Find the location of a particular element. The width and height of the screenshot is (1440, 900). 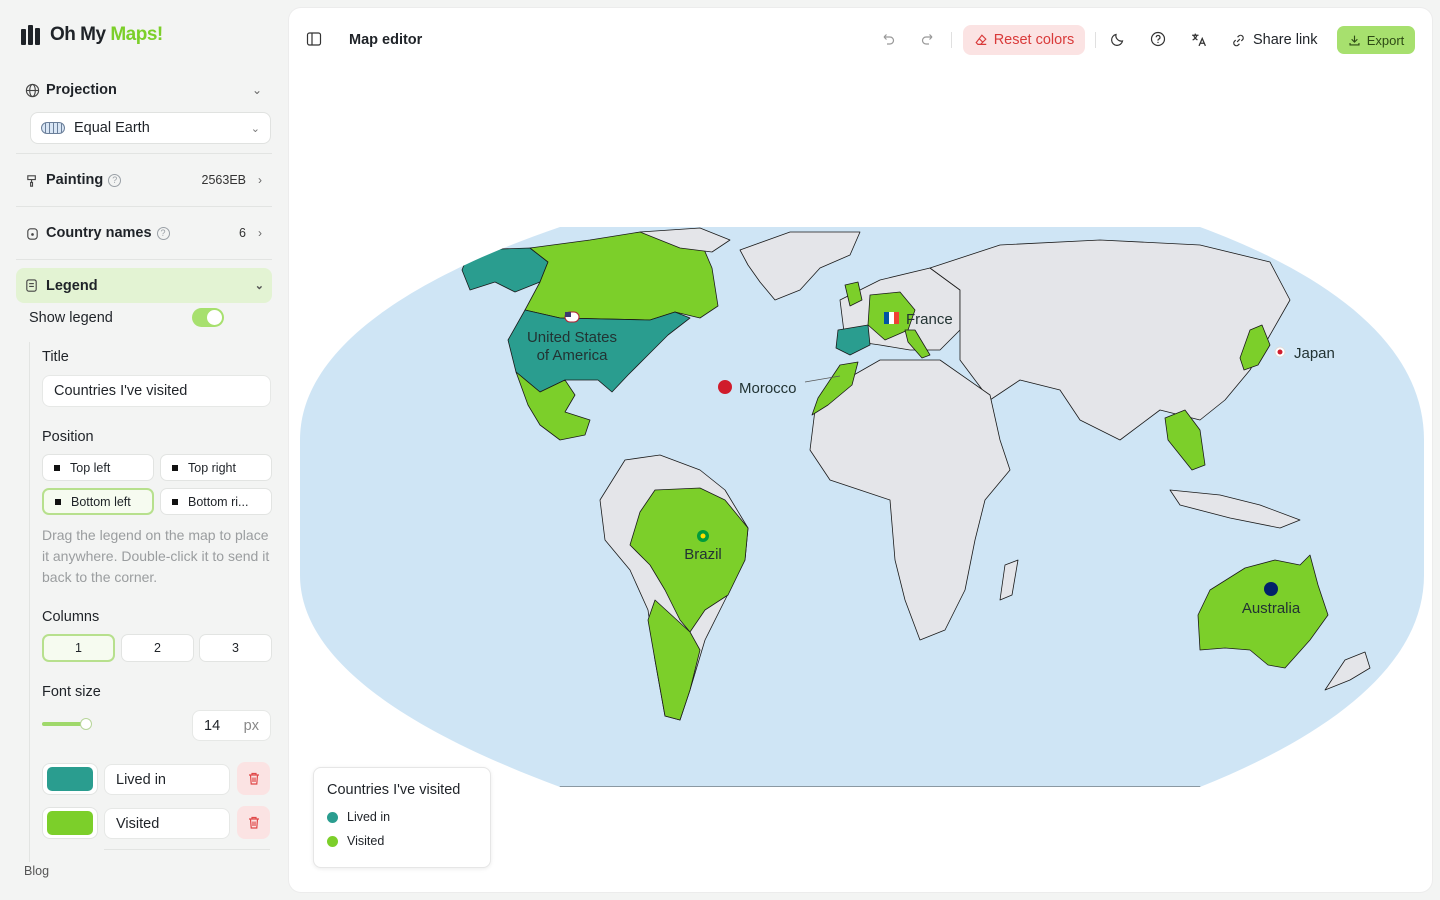

position-top-right-button: Top right is located at coordinates (216, 467).